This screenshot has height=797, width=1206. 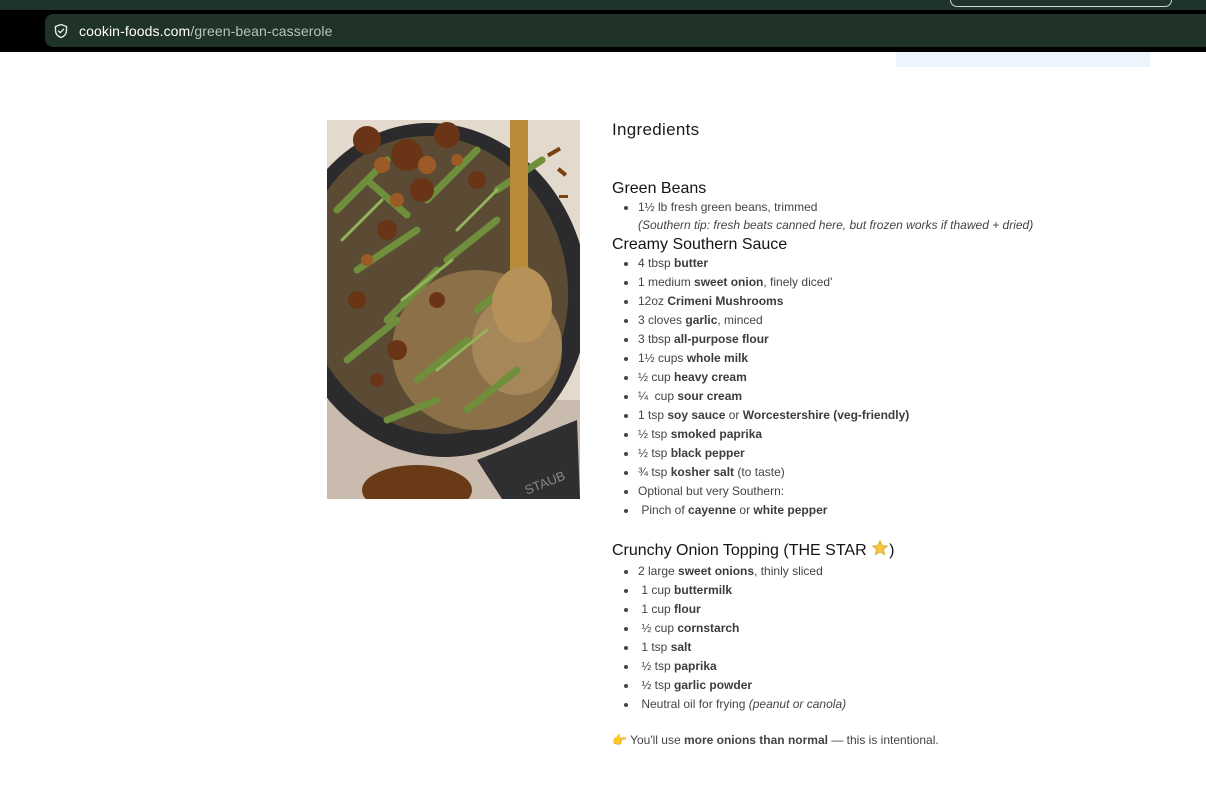 I want to click on list-item: 1 tsp salt, so click(x=905, y=647).